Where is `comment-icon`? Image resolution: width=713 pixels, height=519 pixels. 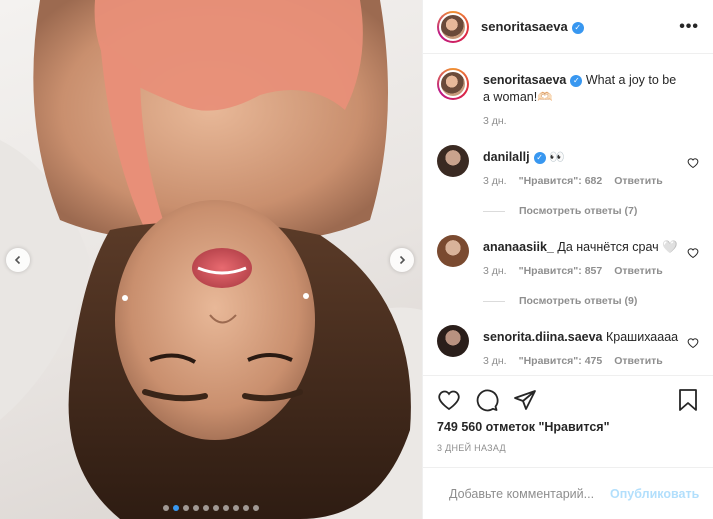
comment-icon is located at coordinates (487, 400).